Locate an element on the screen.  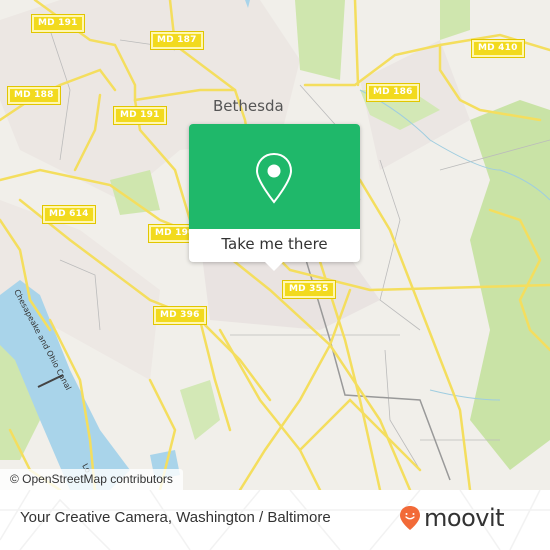
location-popup: Take me there is located at coordinates (274, 197).